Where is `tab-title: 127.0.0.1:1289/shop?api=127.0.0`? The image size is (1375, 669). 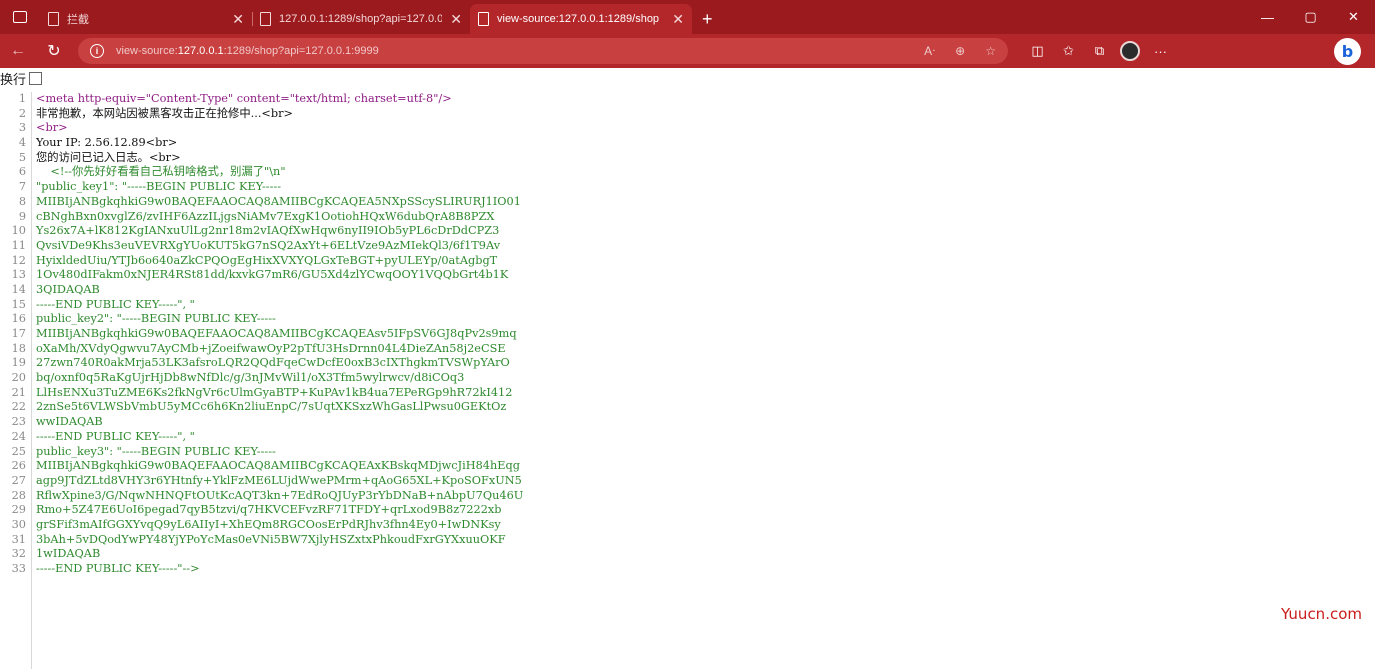
tab-title: 127.0.0.1:1289/shop?api=127.0.0 is located at coordinates (361, 19).